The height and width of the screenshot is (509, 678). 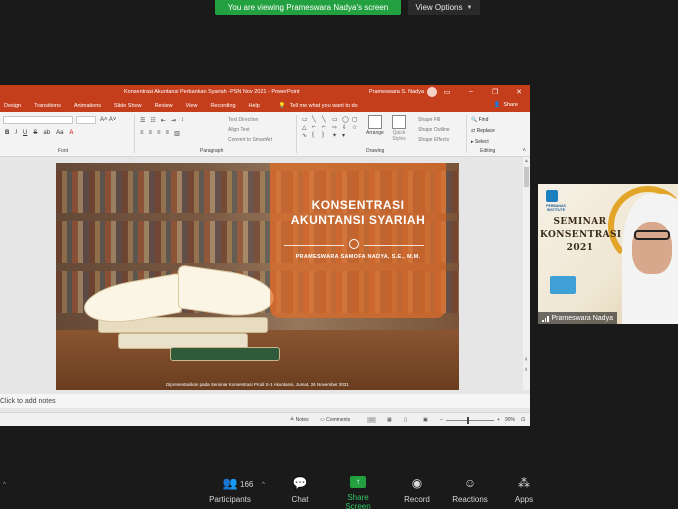 I want to click on tab-slide-show: Slide Show, so click(x=128, y=106).